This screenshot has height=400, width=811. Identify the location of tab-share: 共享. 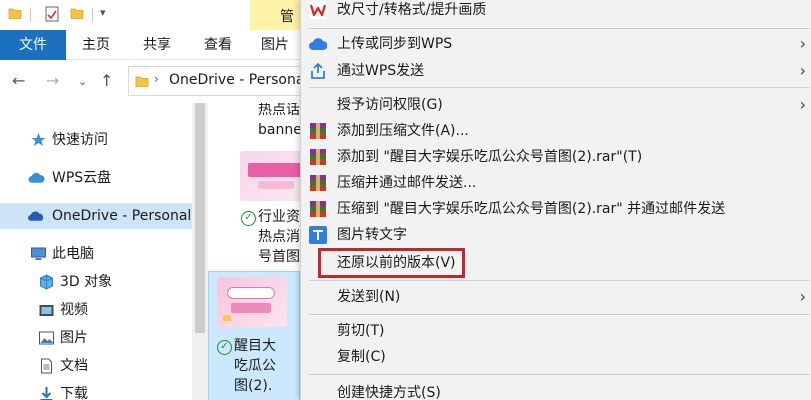
(157, 45).